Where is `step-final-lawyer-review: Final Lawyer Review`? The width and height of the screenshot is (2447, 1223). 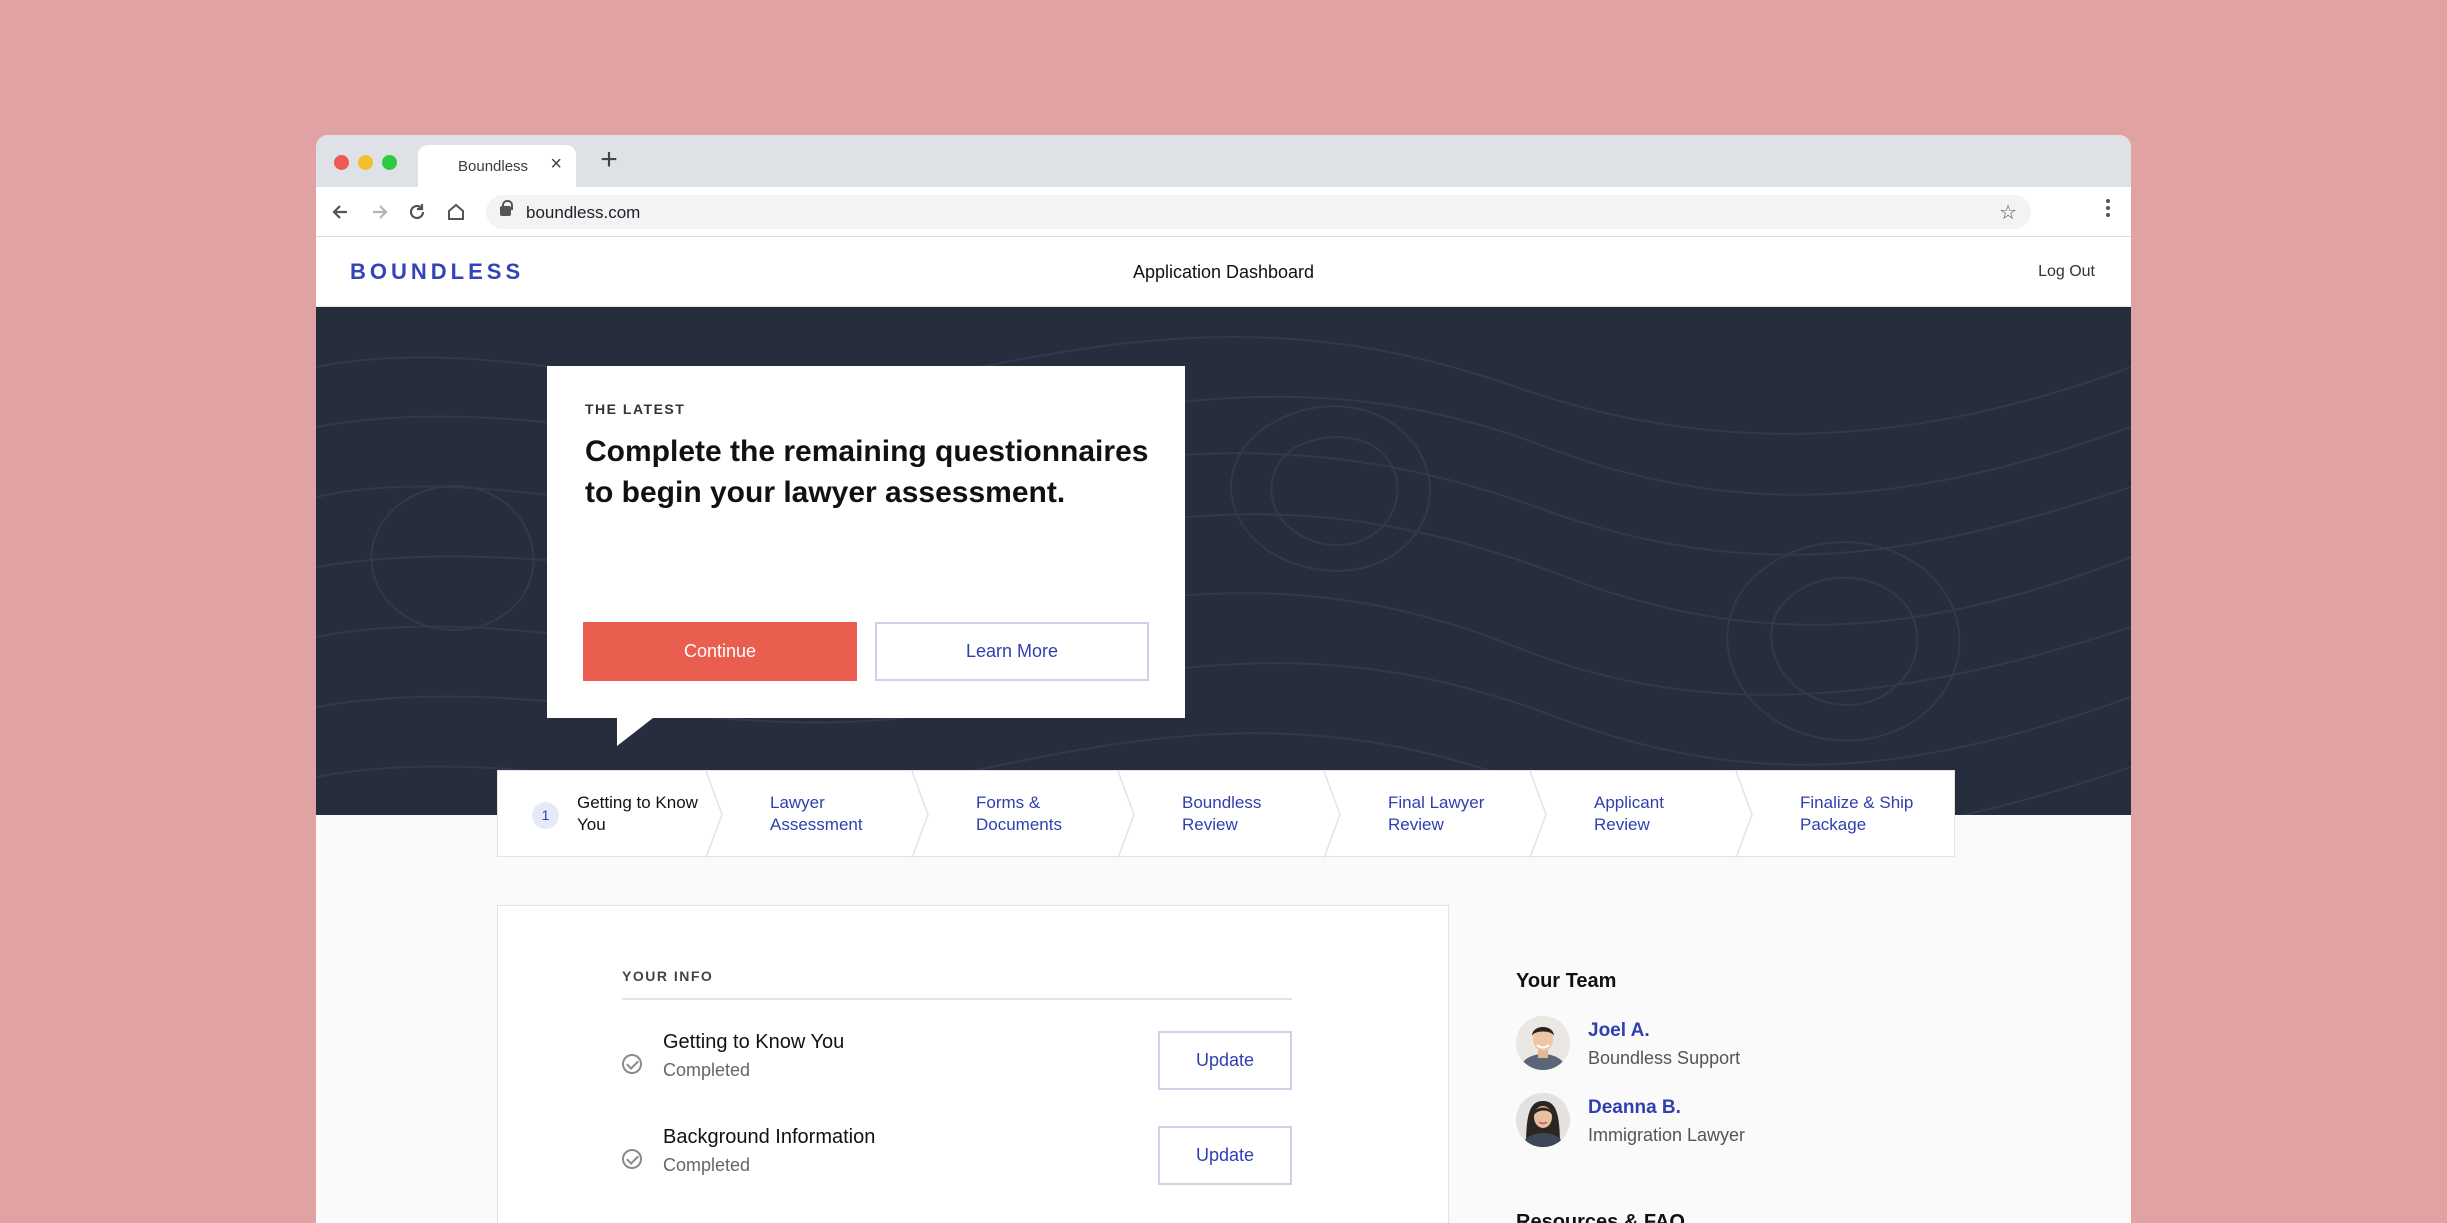
step-final-lawyer-review: Final Lawyer Review is located at coordinates (1435, 814).